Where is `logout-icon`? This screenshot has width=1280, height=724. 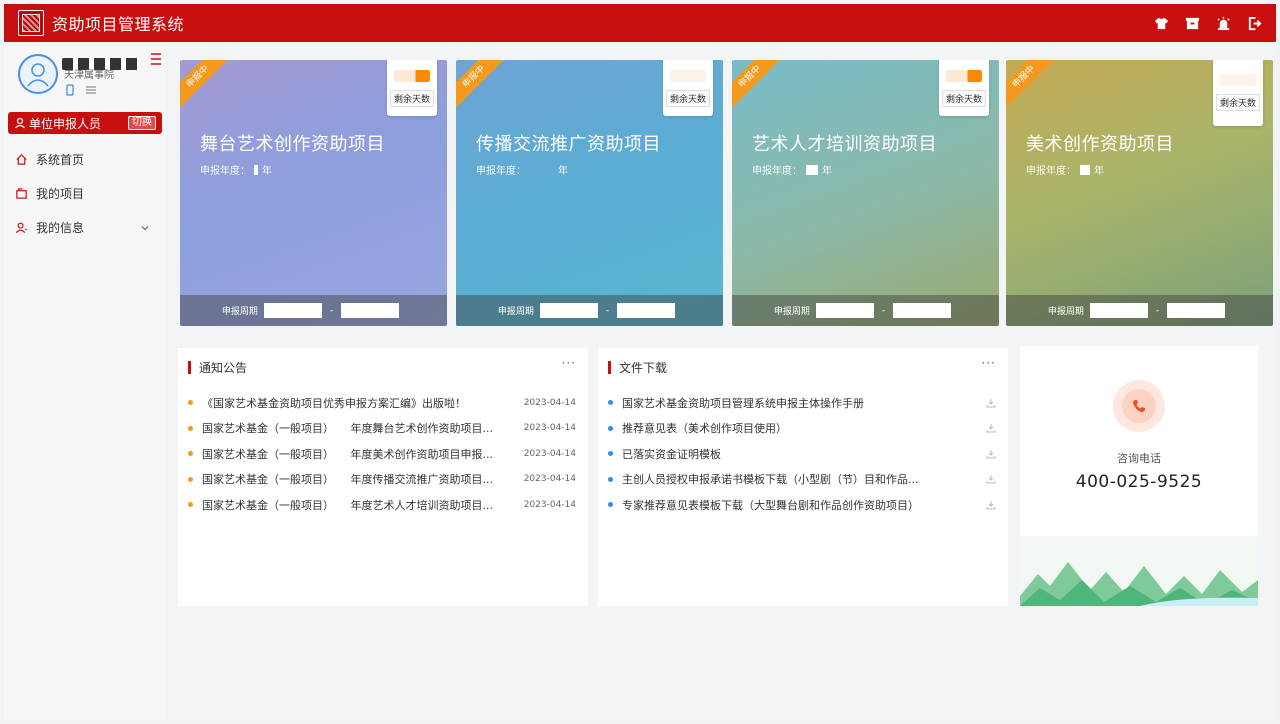
logout-icon is located at coordinates (1254, 23).